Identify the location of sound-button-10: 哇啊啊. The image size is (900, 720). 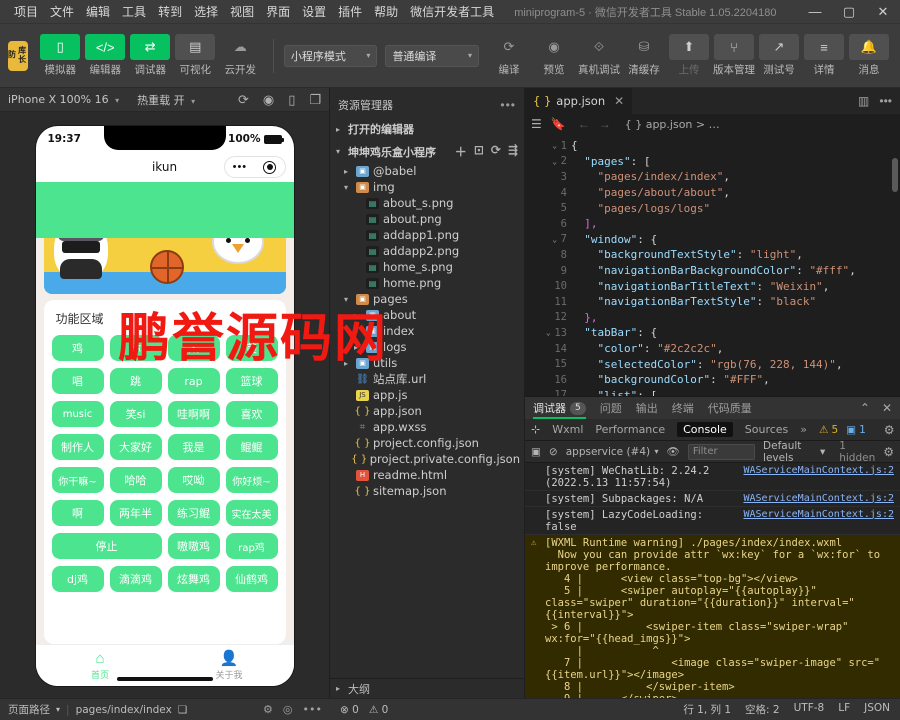
(193, 414).